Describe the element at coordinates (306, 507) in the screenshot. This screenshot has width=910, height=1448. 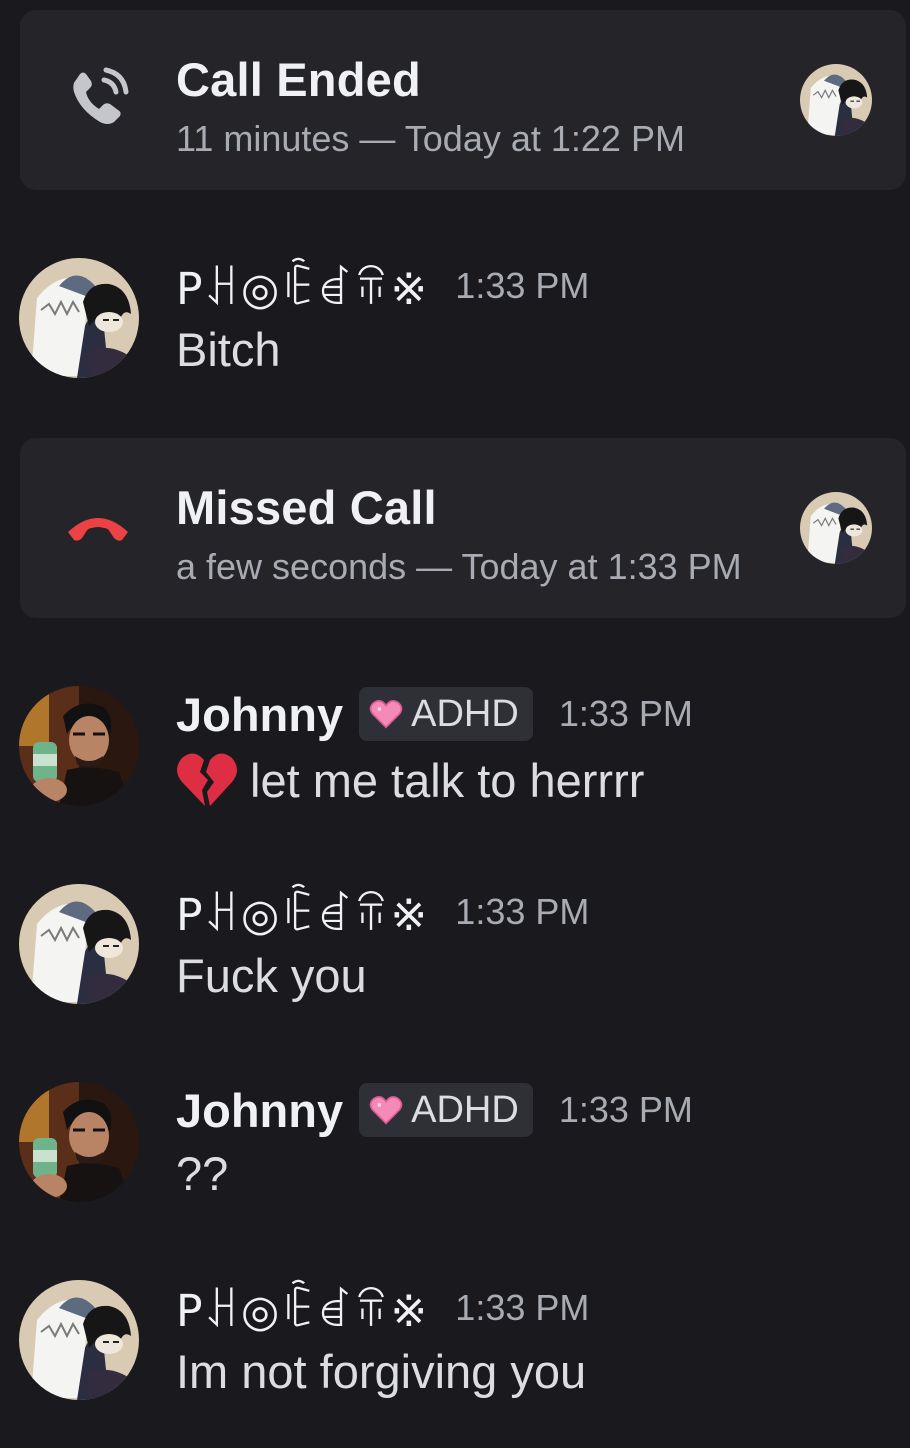
I see `call-title: Missed Call` at that location.